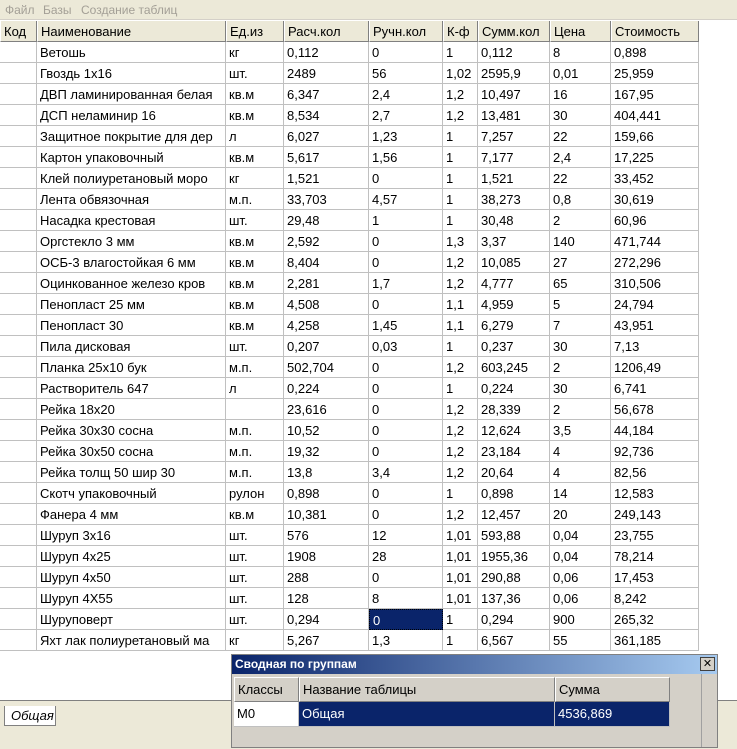  Describe the element at coordinates (655, 430) in the screenshot. I see `table-cell: 44,184` at that location.